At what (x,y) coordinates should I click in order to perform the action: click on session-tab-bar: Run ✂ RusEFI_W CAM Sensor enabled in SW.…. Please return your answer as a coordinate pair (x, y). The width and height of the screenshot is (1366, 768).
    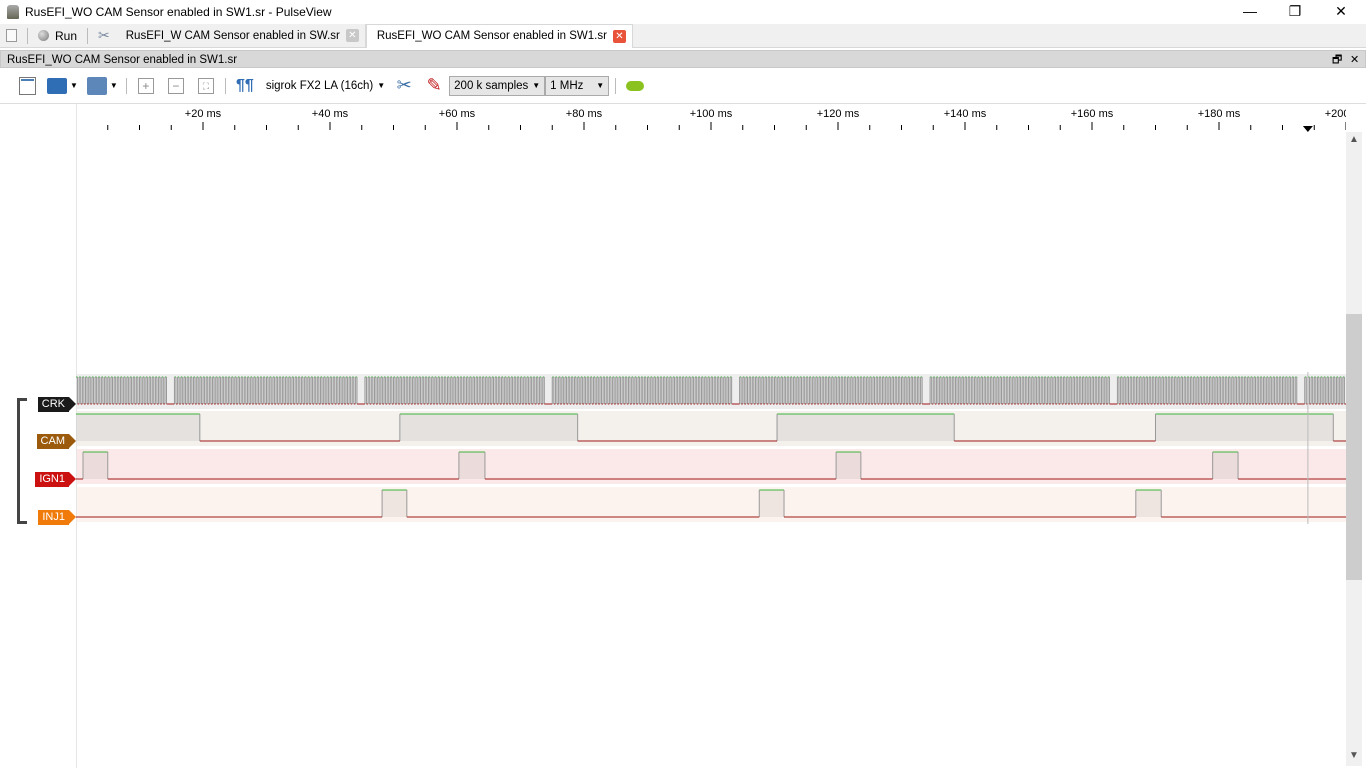
    Looking at the image, I should click on (683, 35).